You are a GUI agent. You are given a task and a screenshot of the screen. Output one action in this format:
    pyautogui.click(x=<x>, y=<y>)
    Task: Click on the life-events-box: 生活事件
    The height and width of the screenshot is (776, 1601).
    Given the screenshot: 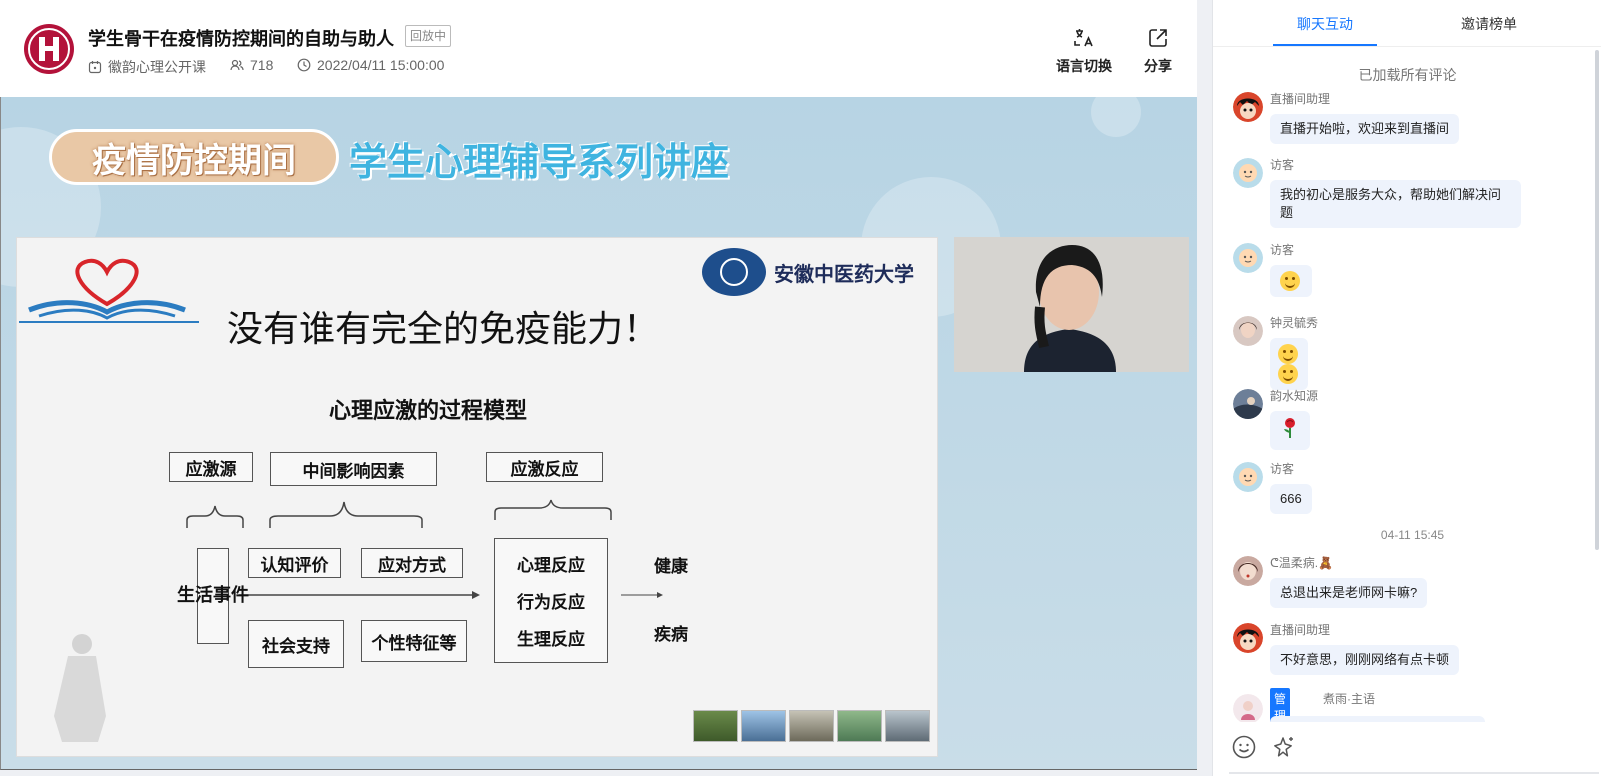 What is the action you would take?
    pyautogui.click(x=213, y=596)
    